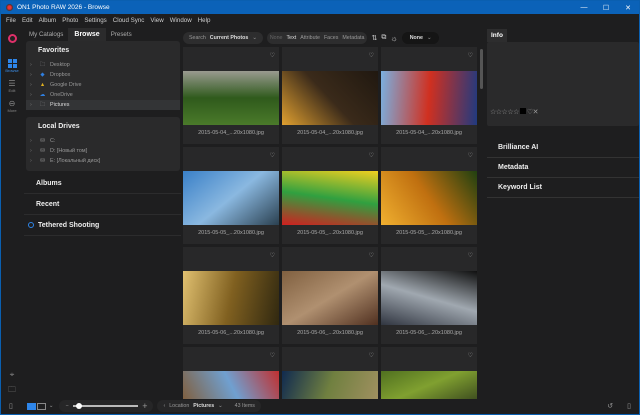 This screenshot has height=415, width=640. Describe the element at coordinates (87, 34) in the screenshot. I see `tab-browse: Browse` at that location.